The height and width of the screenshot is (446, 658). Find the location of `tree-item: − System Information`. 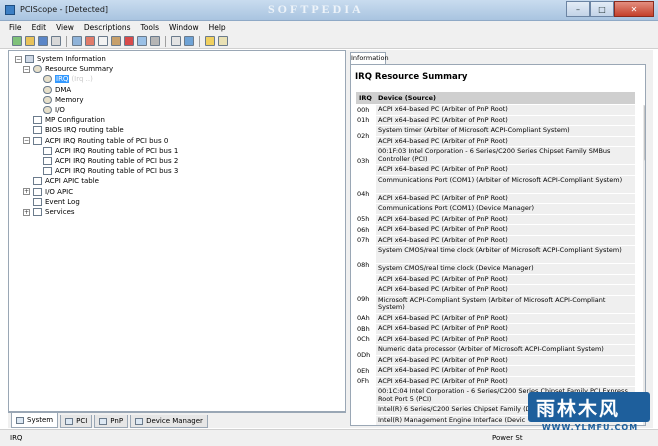

tree-item: − System Information is located at coordinates (60, 59).